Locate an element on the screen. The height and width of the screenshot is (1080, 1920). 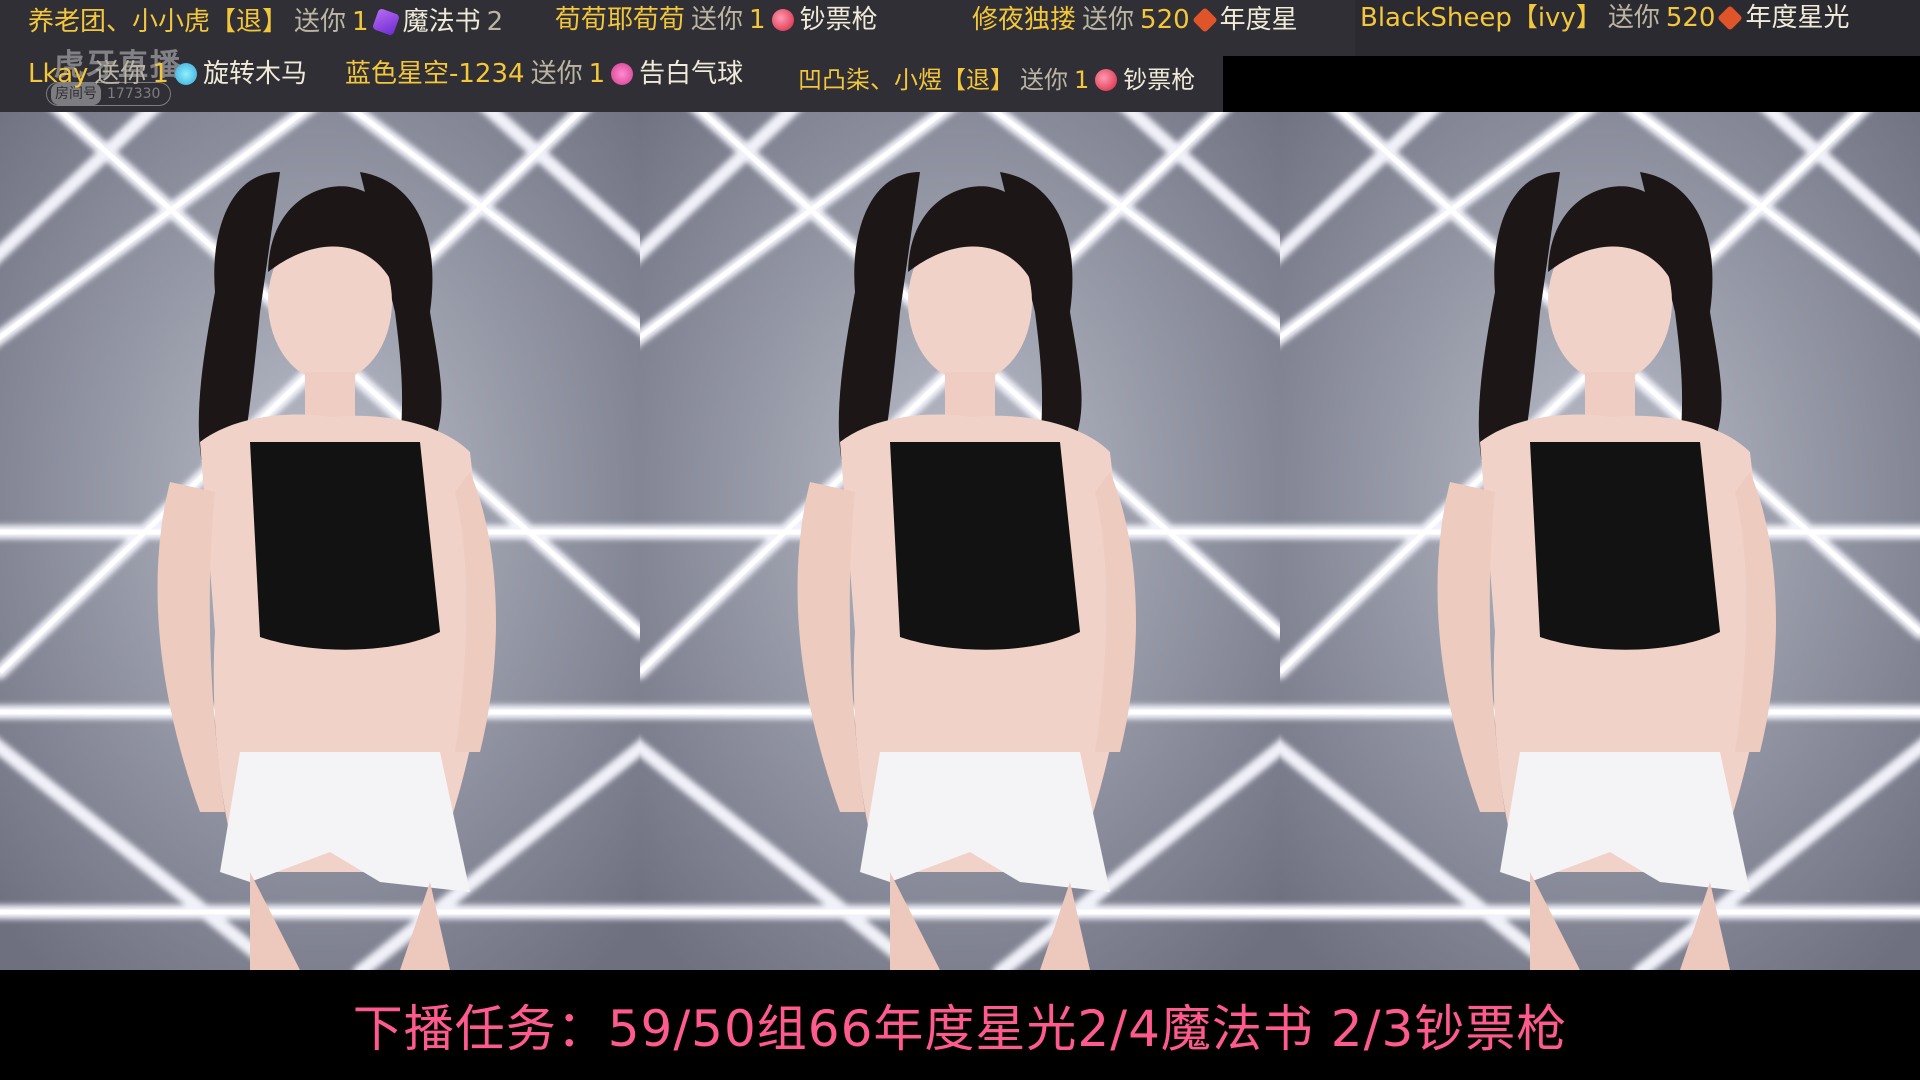
gift-message: 修夜独搂 送你 520 年度星 is located at coordinates (1135, 20).